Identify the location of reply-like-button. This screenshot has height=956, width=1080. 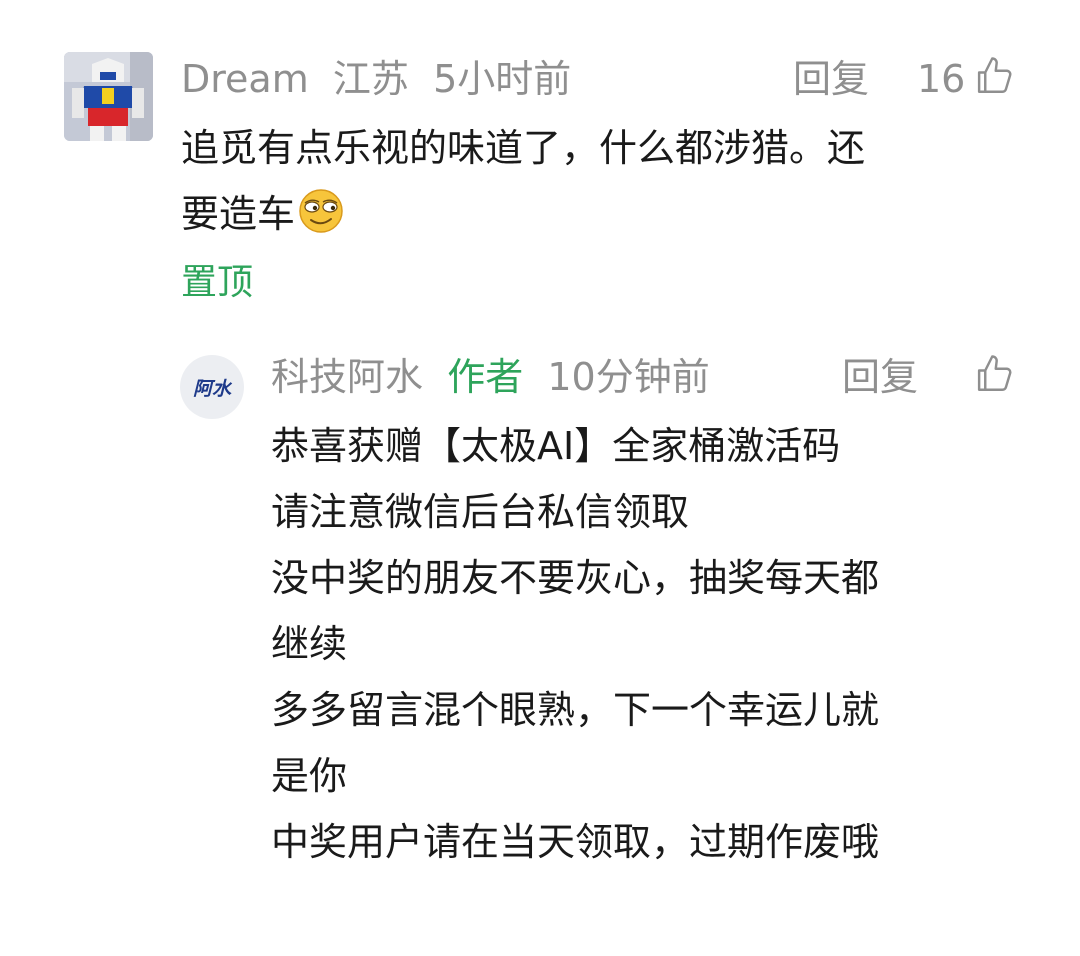
(994, 376).